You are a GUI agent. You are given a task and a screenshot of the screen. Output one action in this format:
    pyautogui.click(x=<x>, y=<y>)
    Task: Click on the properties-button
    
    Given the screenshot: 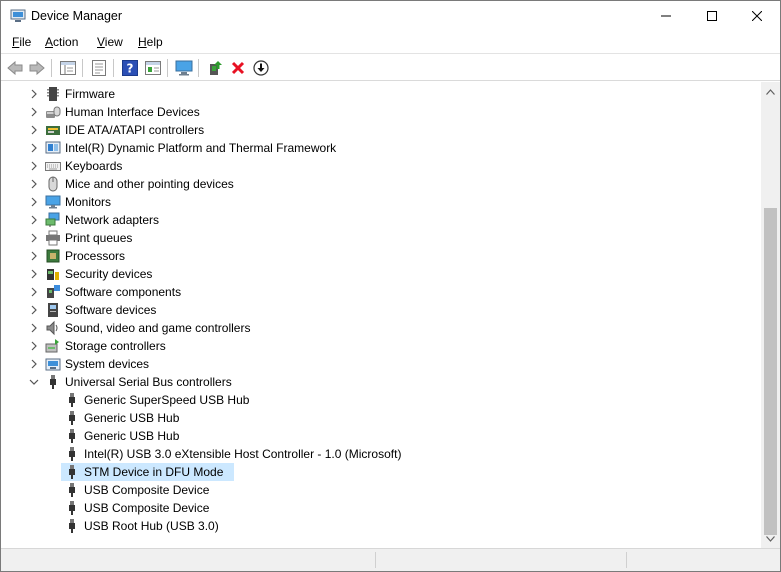 What is the action you would take?
    pyautogui.click(x=99, y=68)
    